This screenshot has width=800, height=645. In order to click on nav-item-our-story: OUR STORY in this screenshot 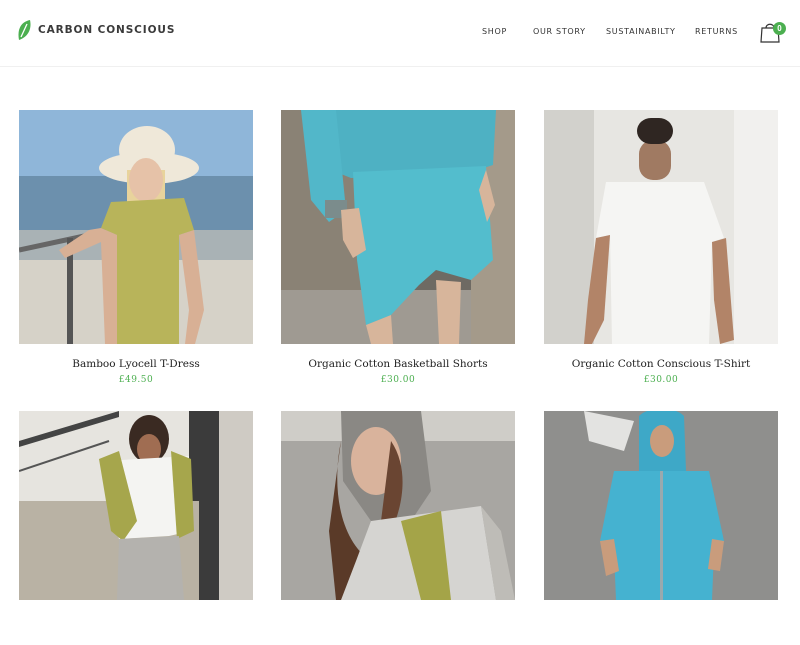, I will do `click(559, 31)`.